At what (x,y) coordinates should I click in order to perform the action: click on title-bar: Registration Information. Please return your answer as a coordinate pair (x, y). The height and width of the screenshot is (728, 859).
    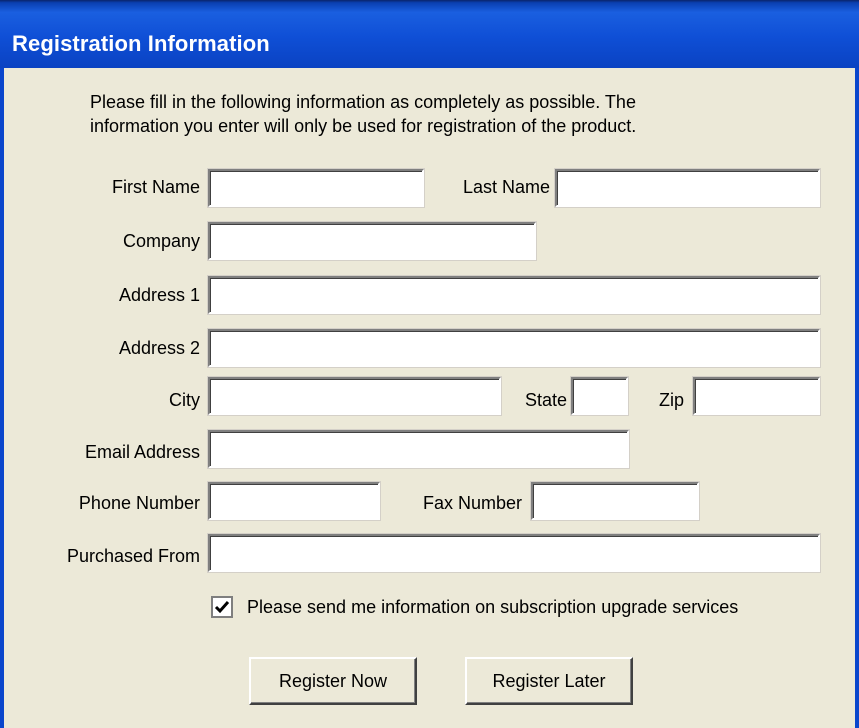
    Looking at the image, I should click on (429, 34).